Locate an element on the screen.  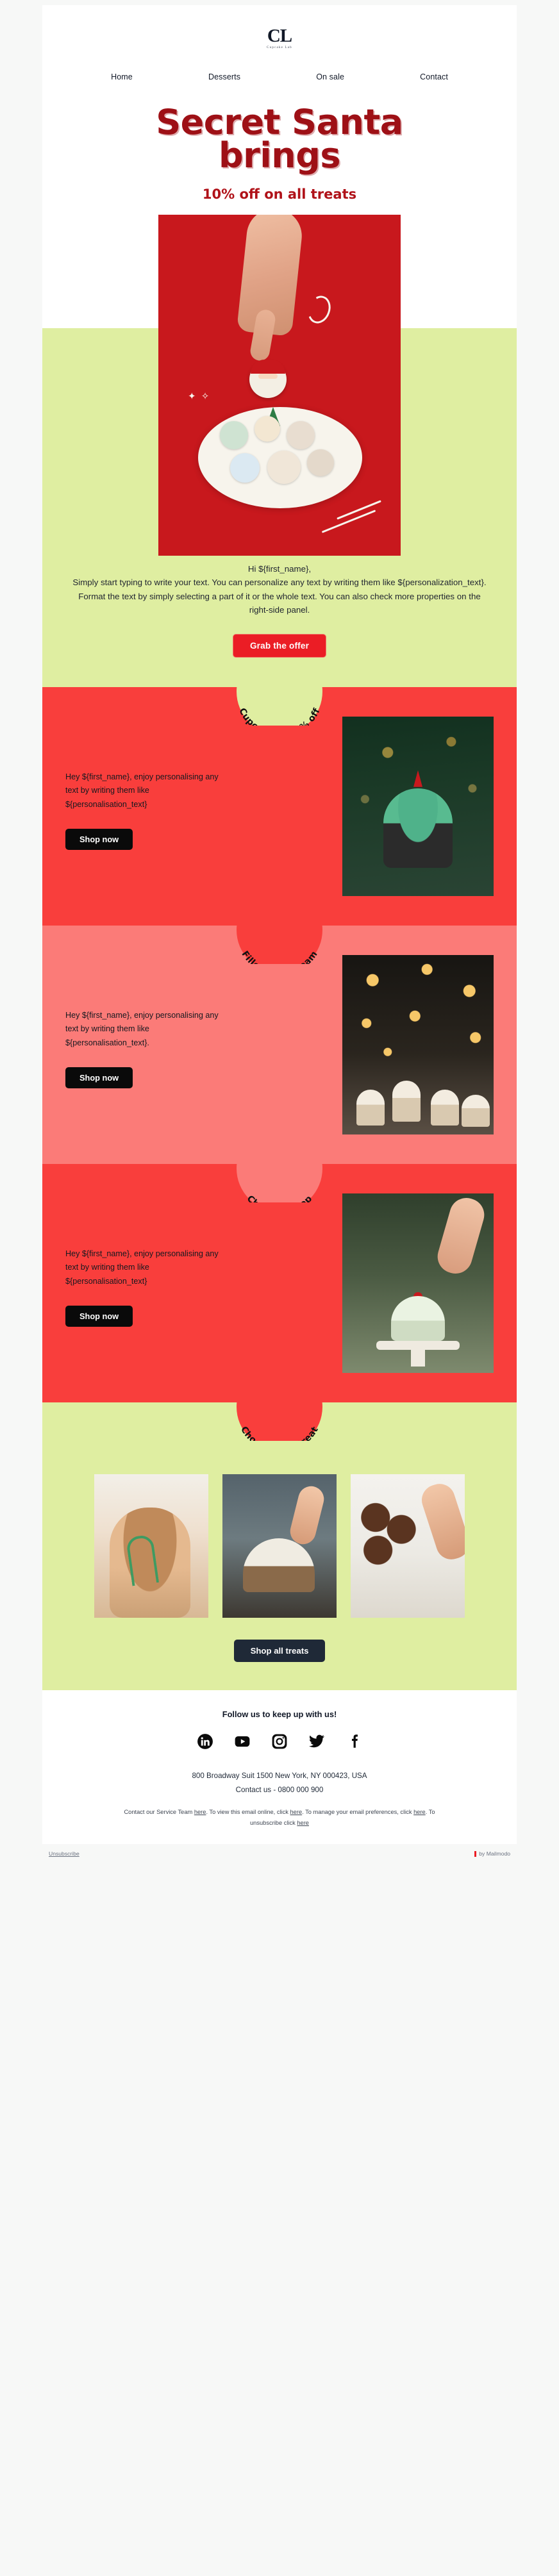
legal-link-unsubscribe: here is located at coordinates (303, 1823).